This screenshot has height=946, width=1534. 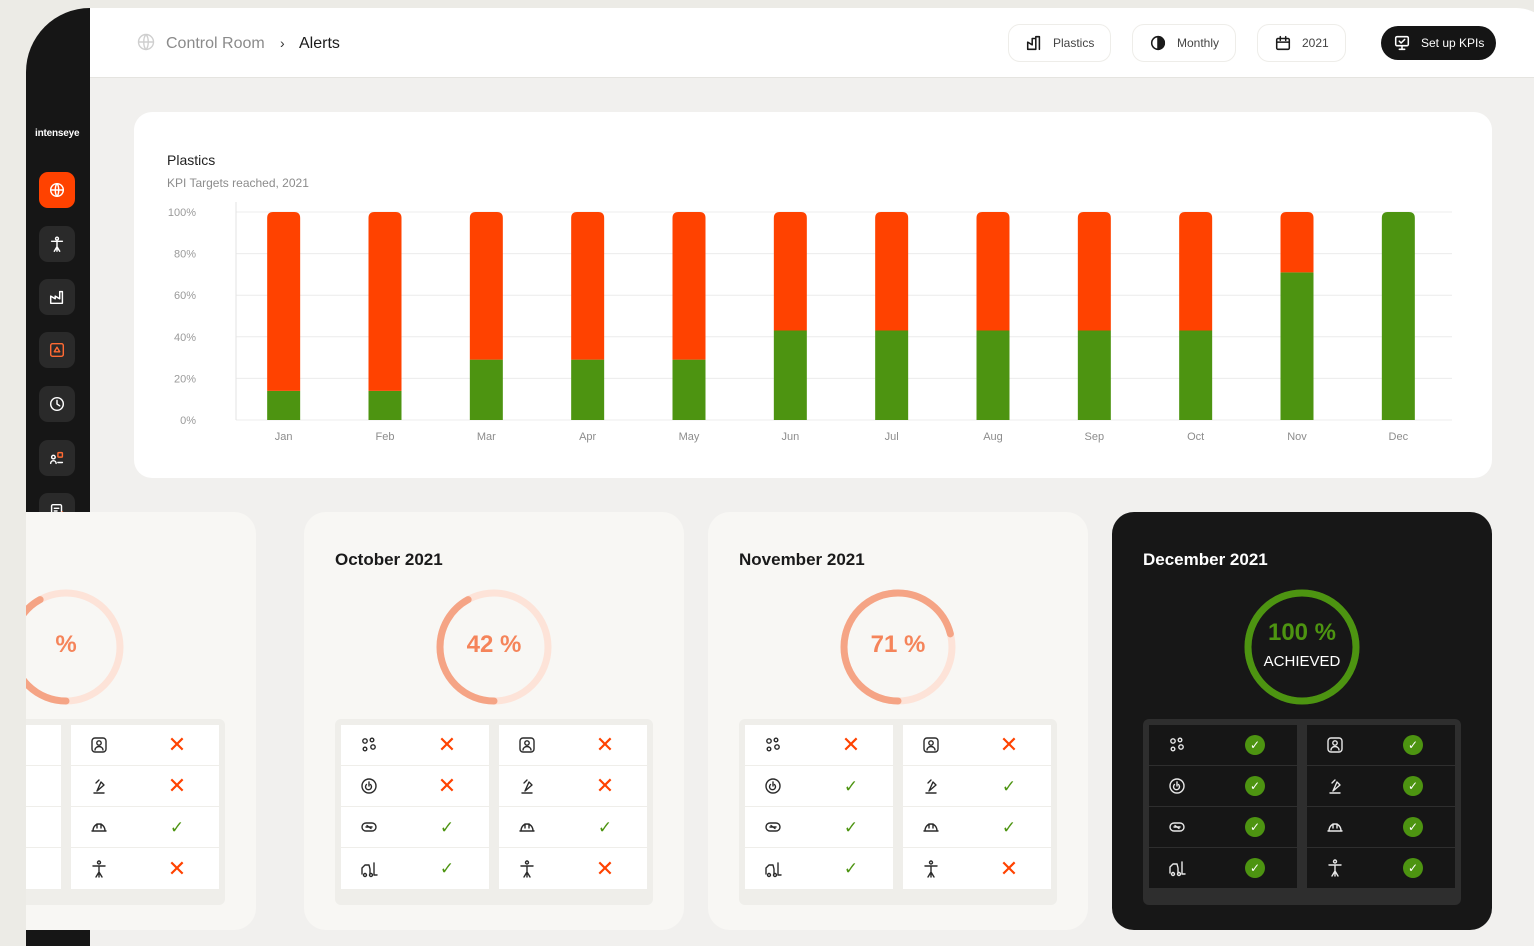 I want to click on period-filter-label: Monthly, so click(x=1198, y=43).